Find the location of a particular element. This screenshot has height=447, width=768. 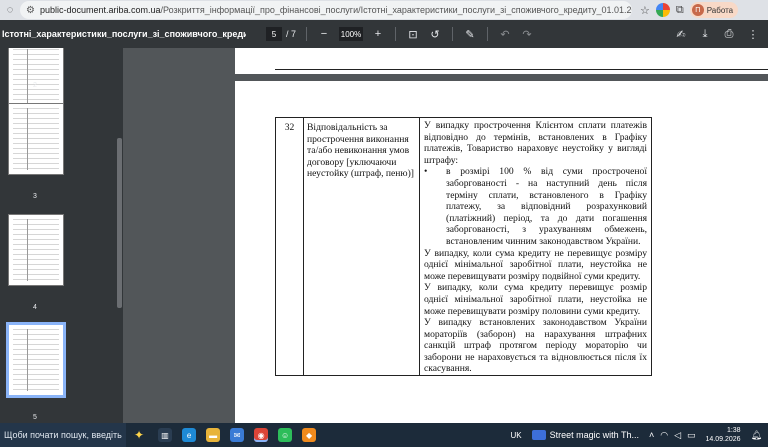

battery-icon: ▭ is located at coordinates (691, 435).